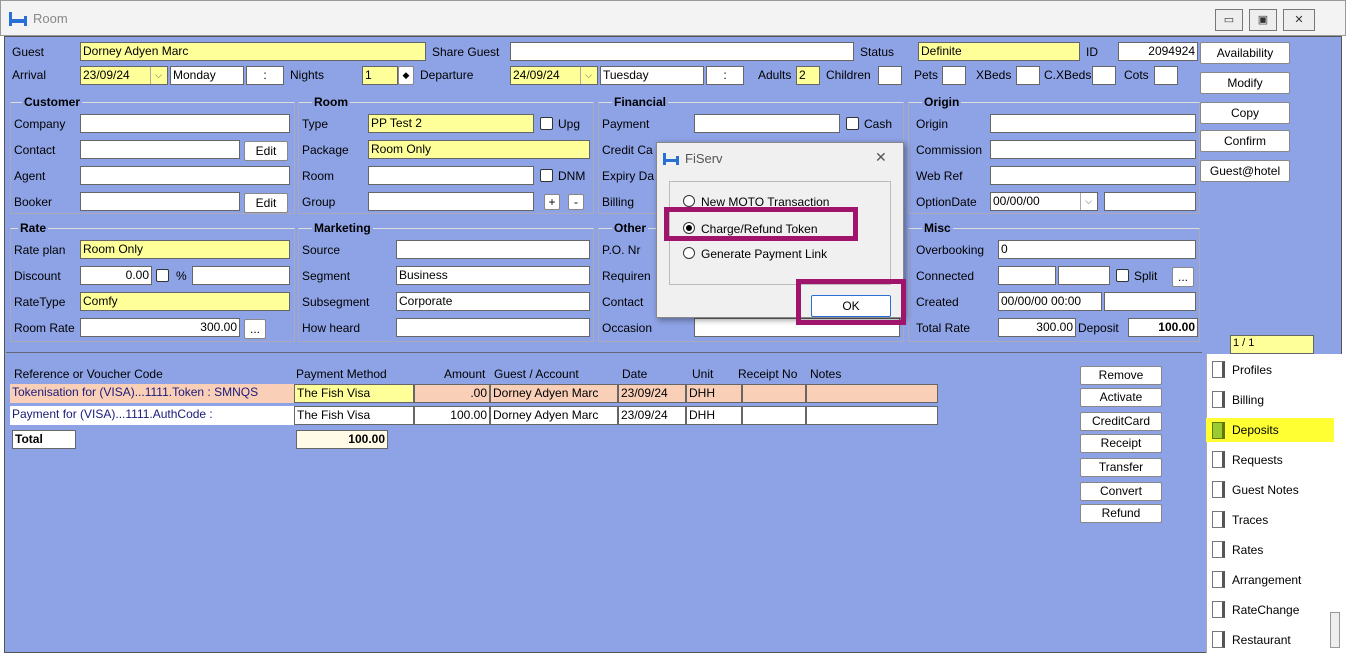 This screenshot has width=1346, height=657. What do you see at coordinates (1121, 375) in the screenshot?
I see `remove-button: Remove` at bounding box center [1121, 375].